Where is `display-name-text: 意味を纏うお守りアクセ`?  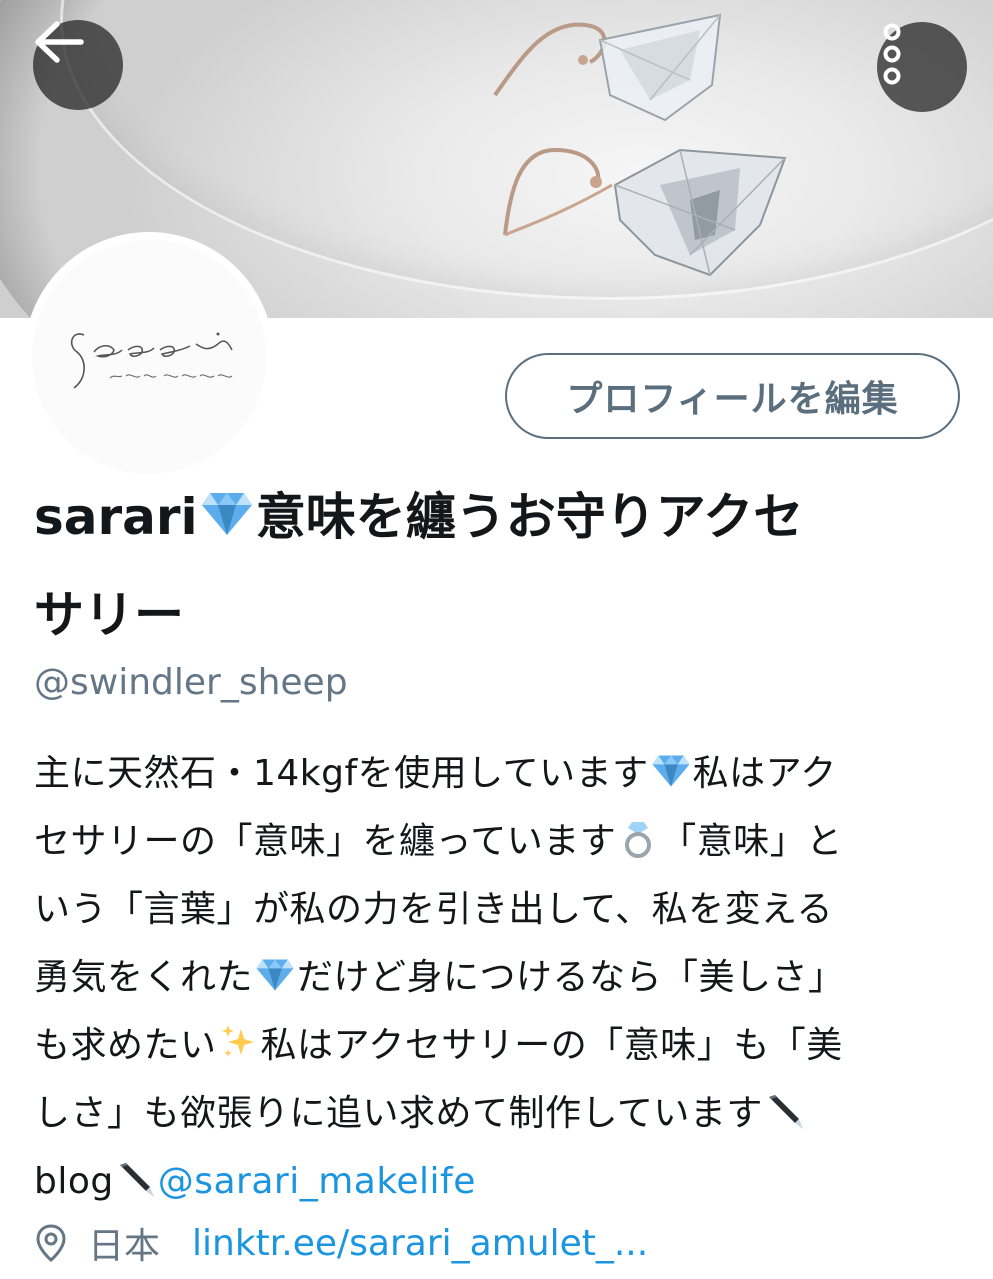 display-name-text: 意味を纏うお守りアクセ is located at coordinates (529, 517).